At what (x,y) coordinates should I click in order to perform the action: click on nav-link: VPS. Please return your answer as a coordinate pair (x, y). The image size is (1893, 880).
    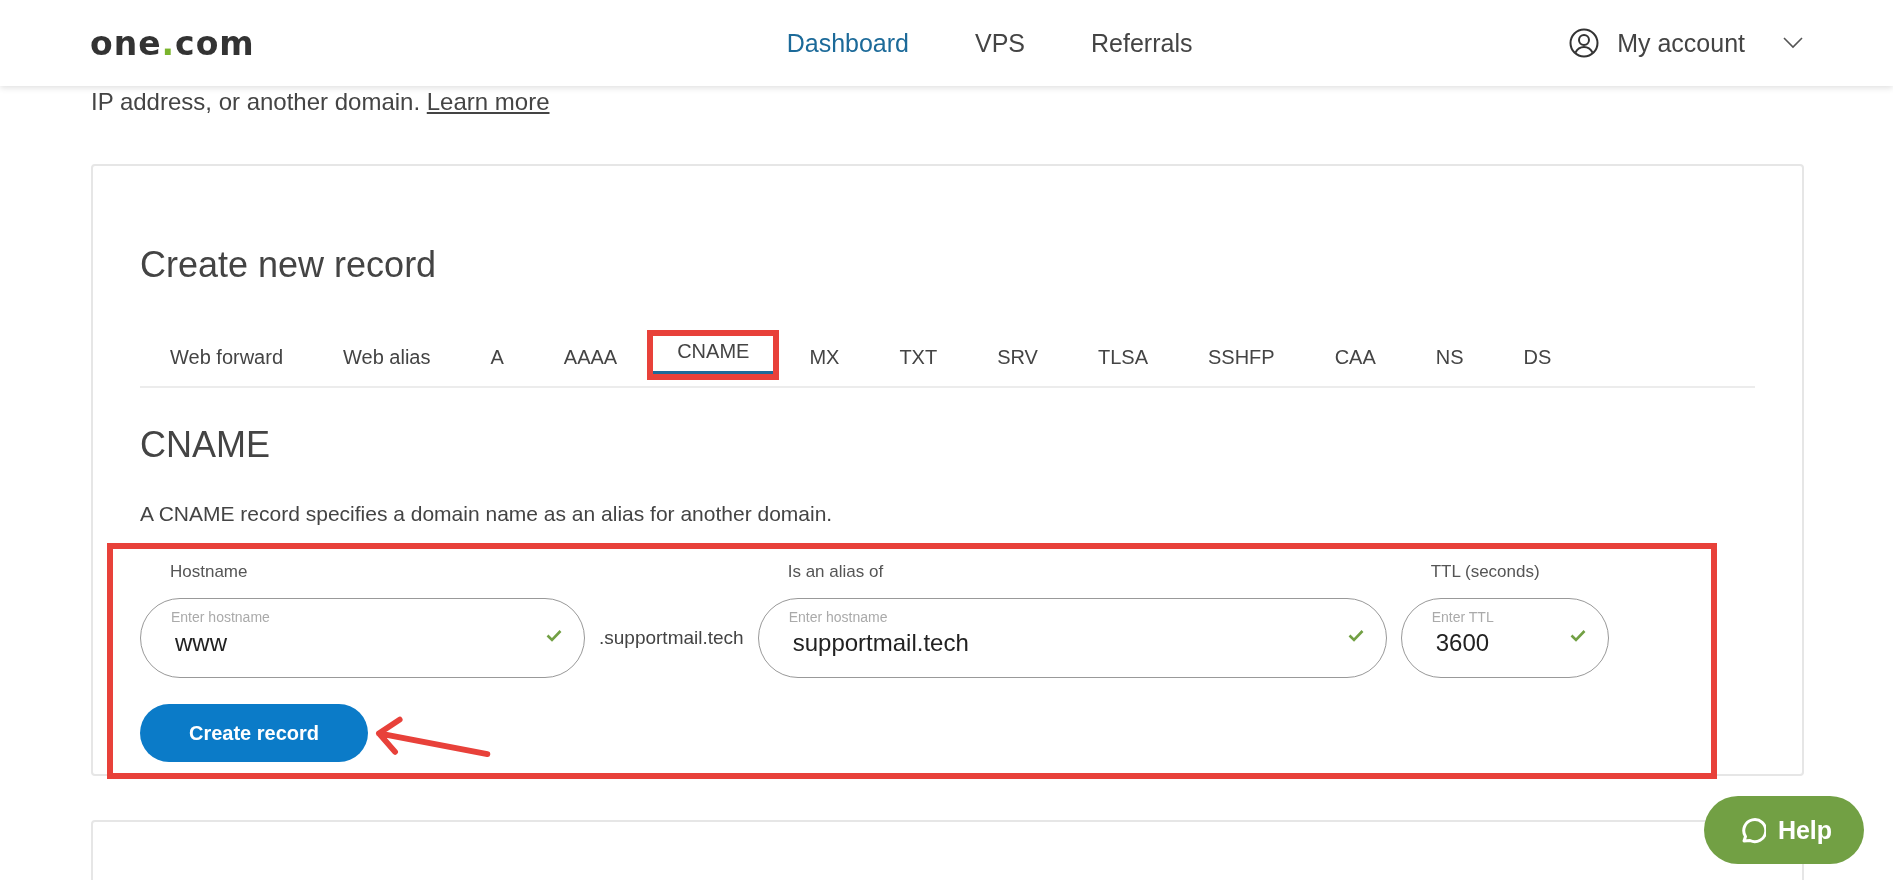
    Looking at the image, I should click on (1000, 43).